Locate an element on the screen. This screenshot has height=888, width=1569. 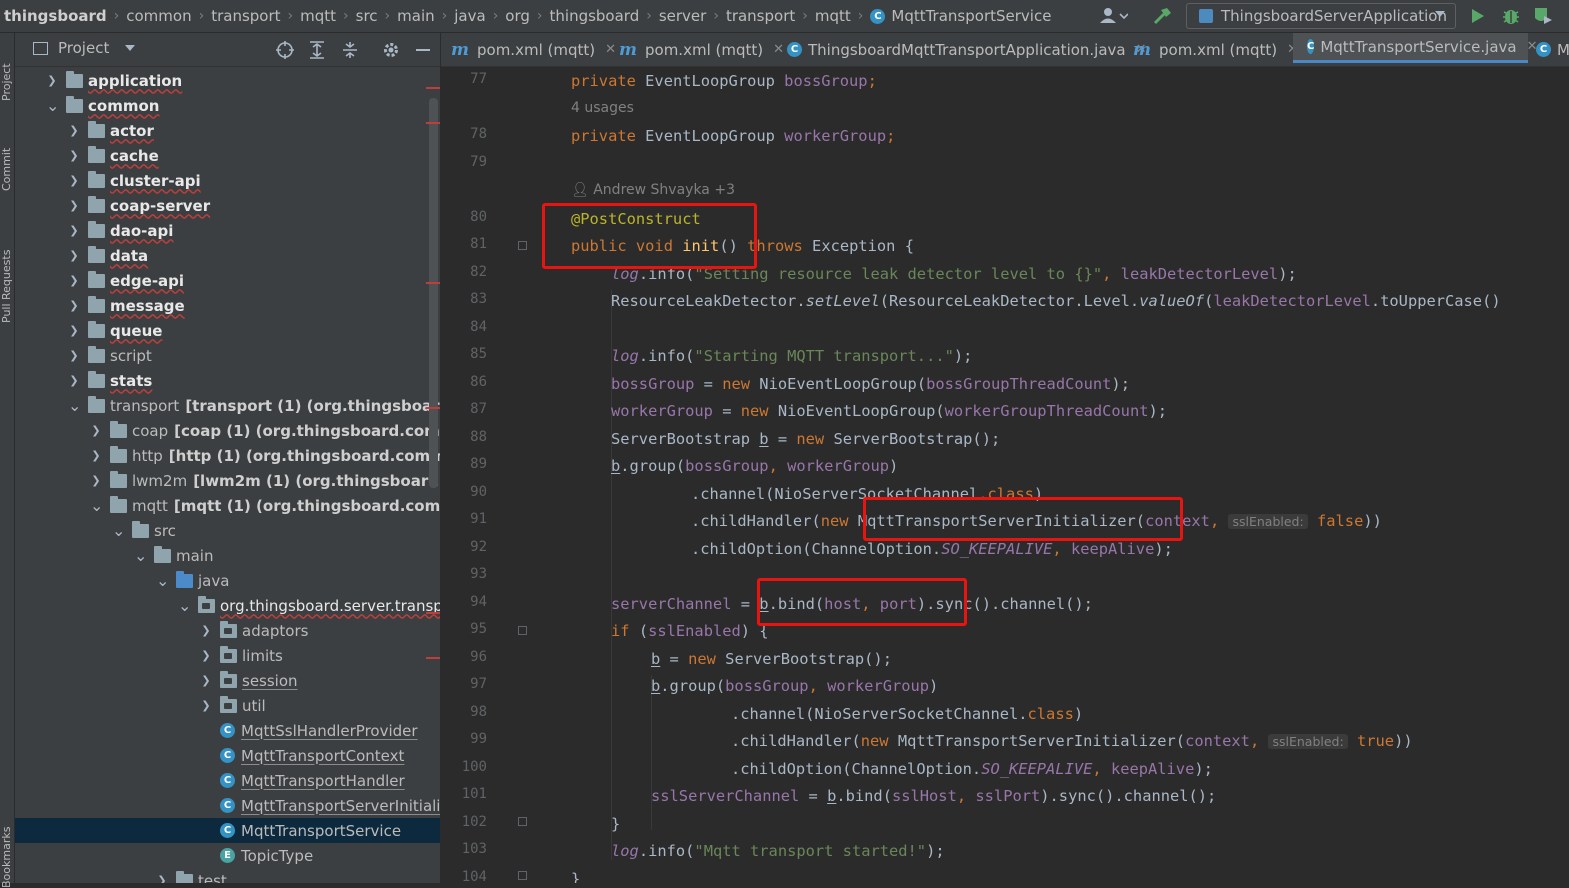
hide-panel-icon is located at coordinates (423, 50).